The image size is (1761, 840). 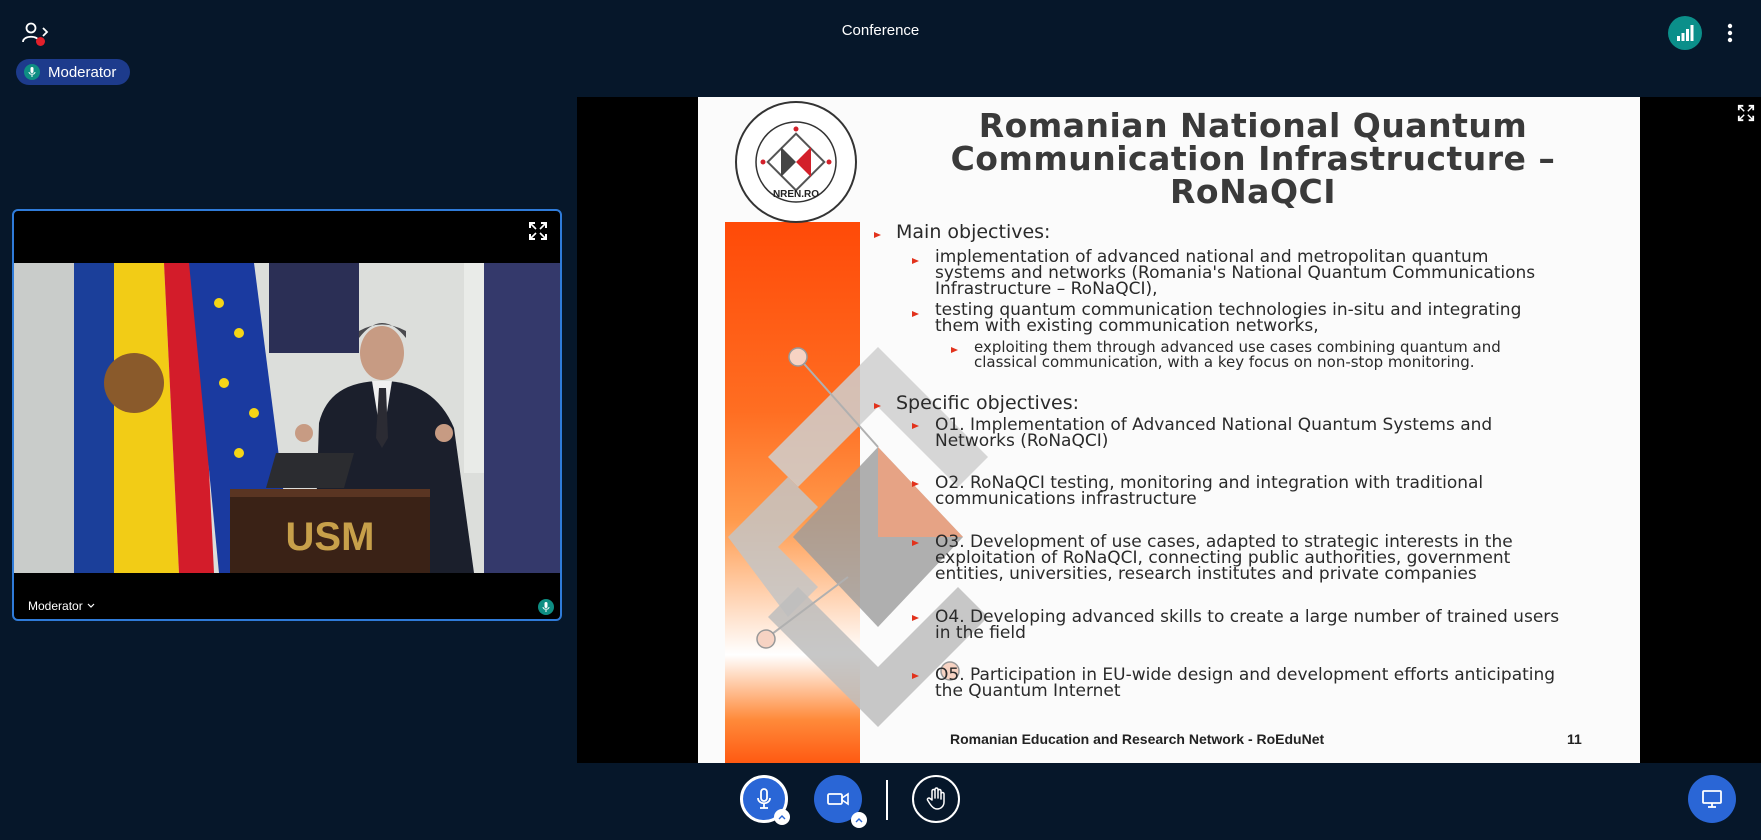 What do you see at coordinates (1253, 191) in the screenshot?
I see `slide-title-line: RoNaQCI` at bounding box center [1253, 191].